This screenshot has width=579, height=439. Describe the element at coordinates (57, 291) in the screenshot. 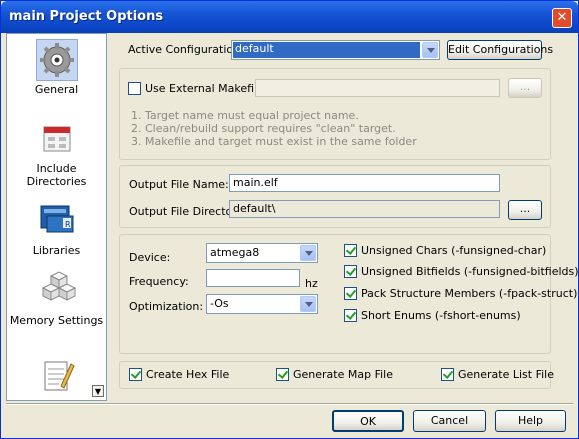

I see `memory-blocks-icon` at that location.